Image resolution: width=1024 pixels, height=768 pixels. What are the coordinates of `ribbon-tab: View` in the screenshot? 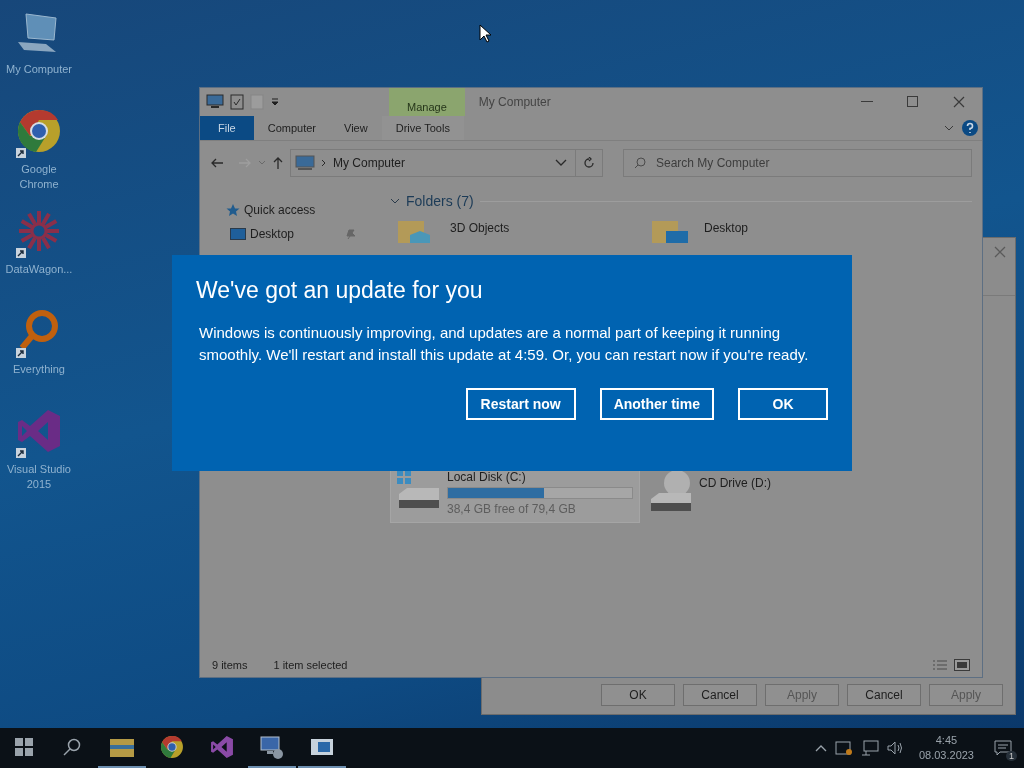 It's located at (356, 128).